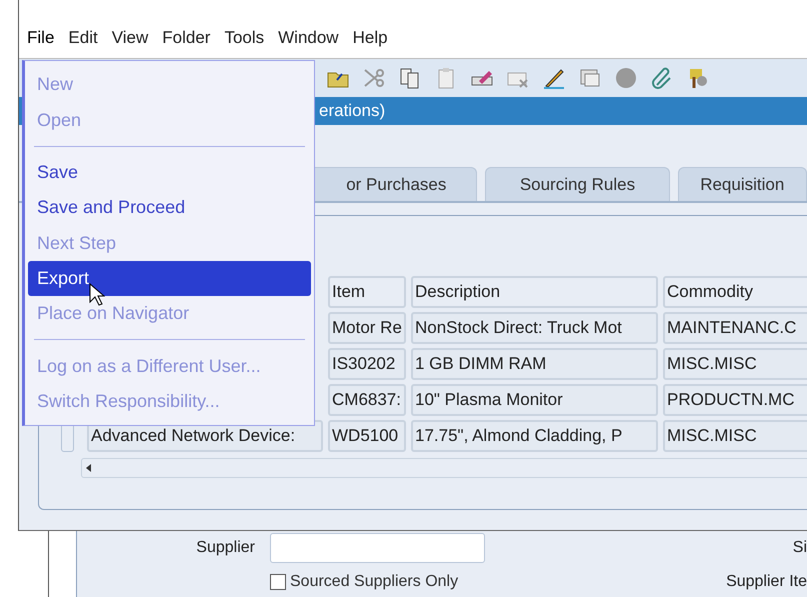 The image size is (807, 597). What do you see at coordinates (97, 295) in the screenshot?
I see `mouse-cursor-icon` at bounding box center [97, 295].